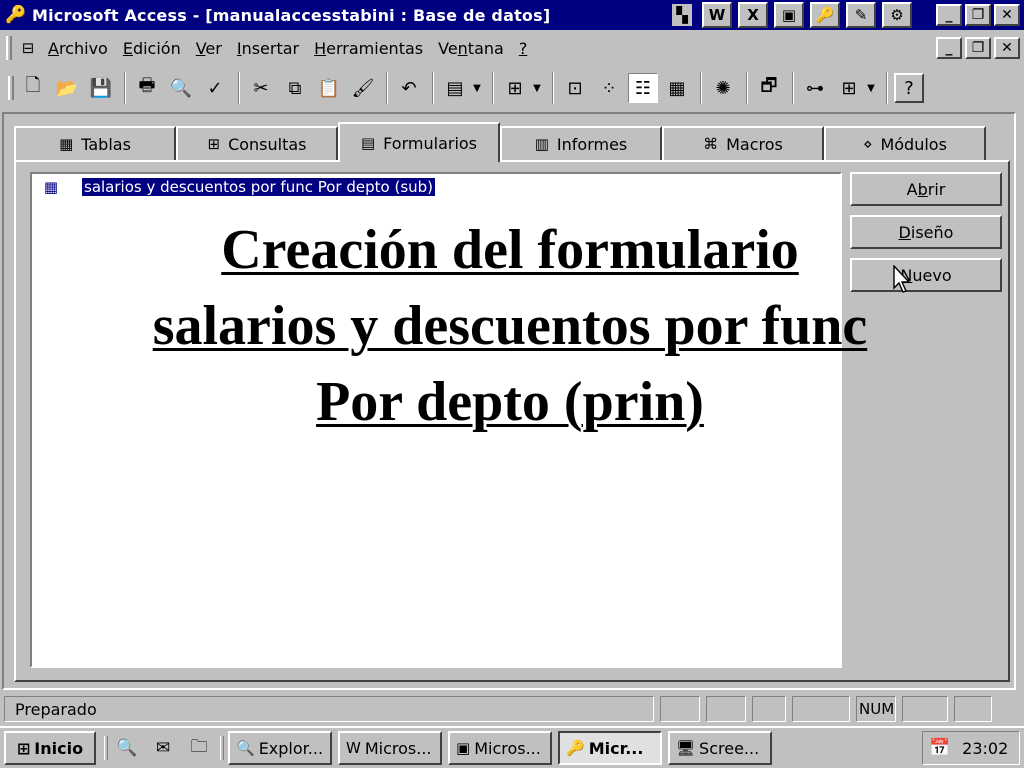 Image resolution: width=1024 pixels, height=768 pixels. I want to click on scheduler-icon: 📅, so click(939, 748).